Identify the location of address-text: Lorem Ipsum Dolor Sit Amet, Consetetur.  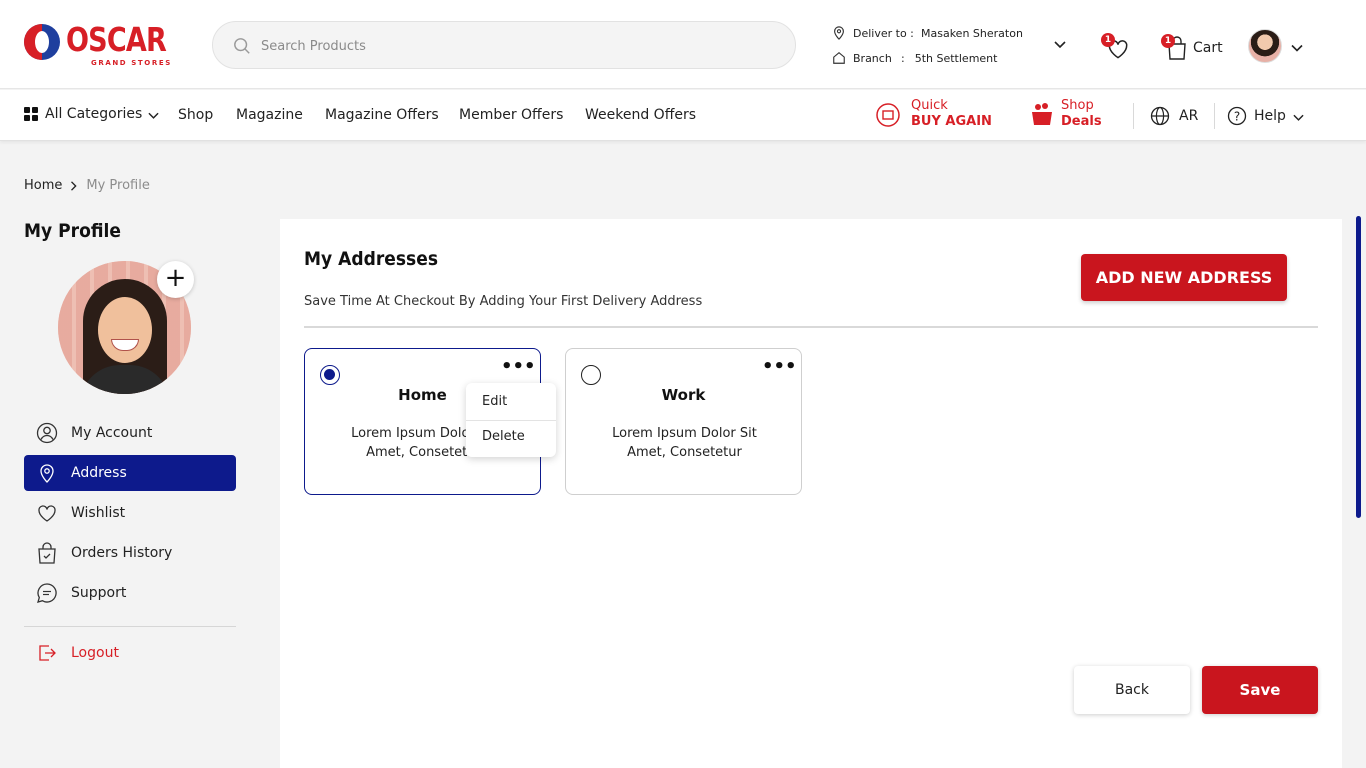
(684, 443).